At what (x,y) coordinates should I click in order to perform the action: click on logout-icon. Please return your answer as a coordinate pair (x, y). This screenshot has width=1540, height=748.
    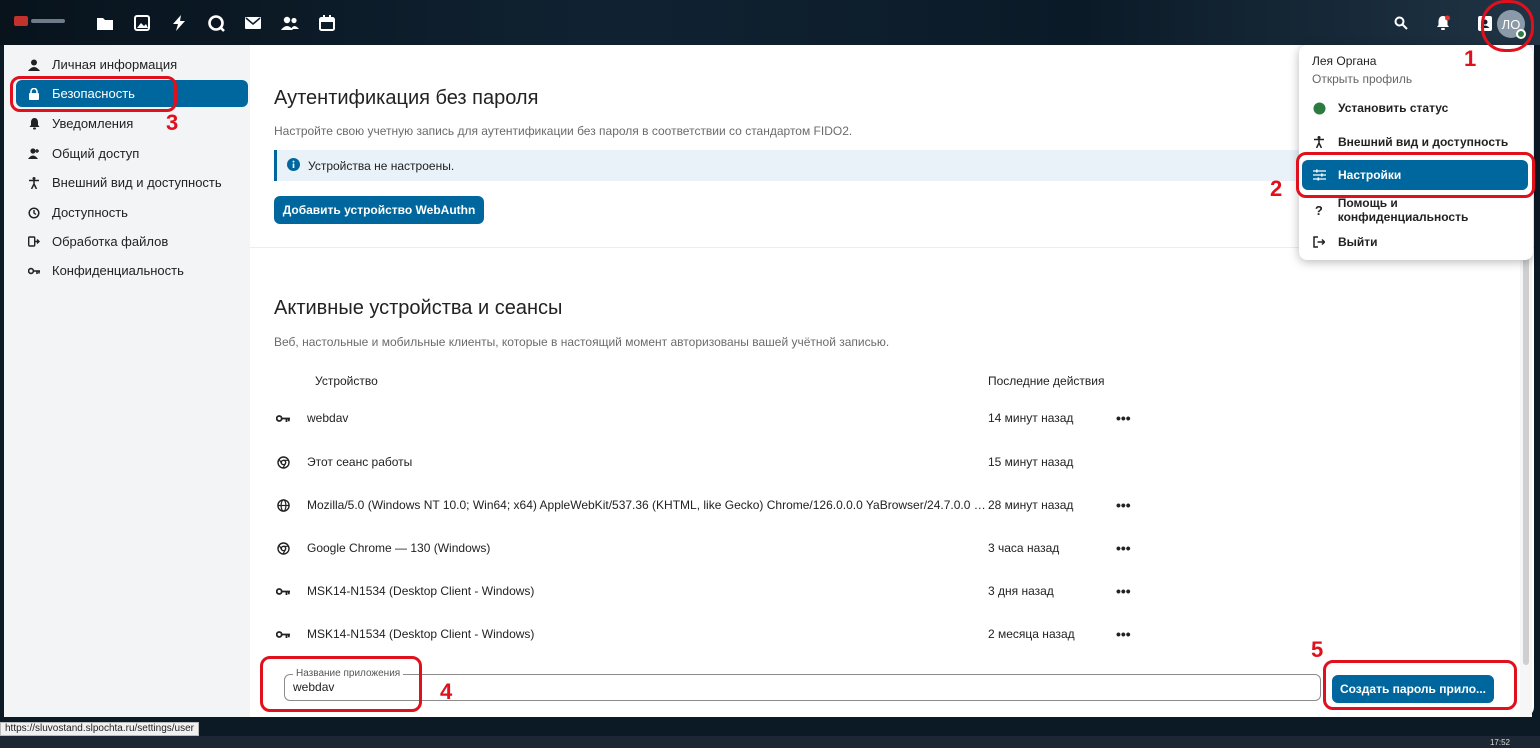
    Looking at the image, I should click on (1319, 242).